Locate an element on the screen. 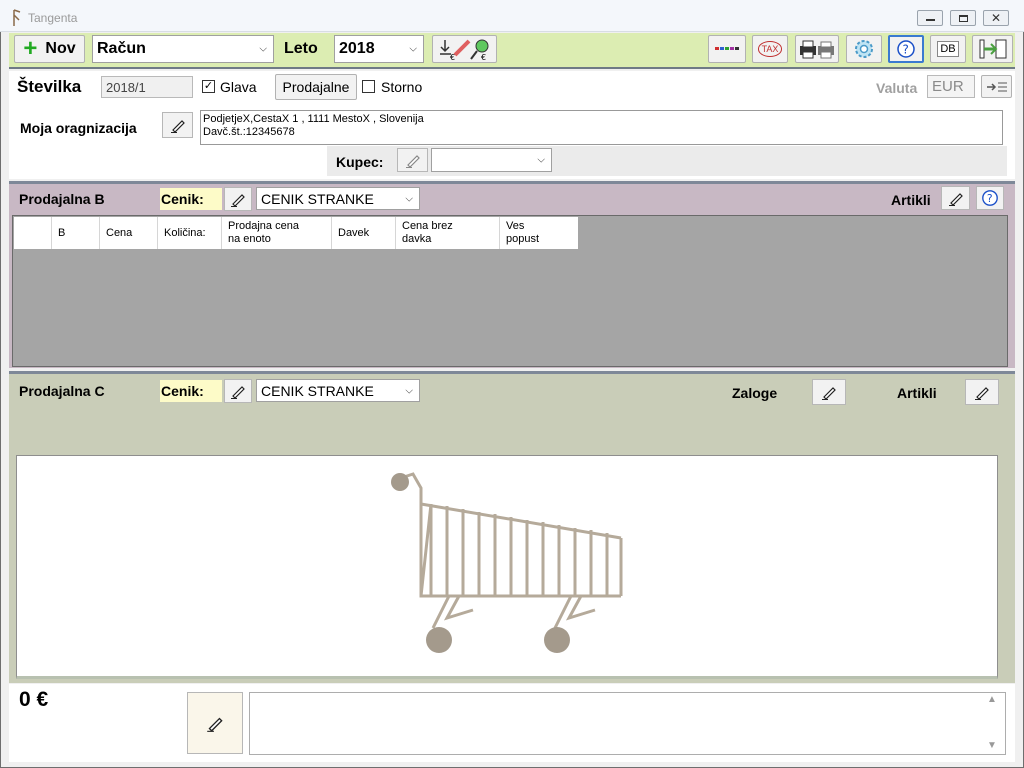  close-icon: ✕ is located at coordinates (996, 18).